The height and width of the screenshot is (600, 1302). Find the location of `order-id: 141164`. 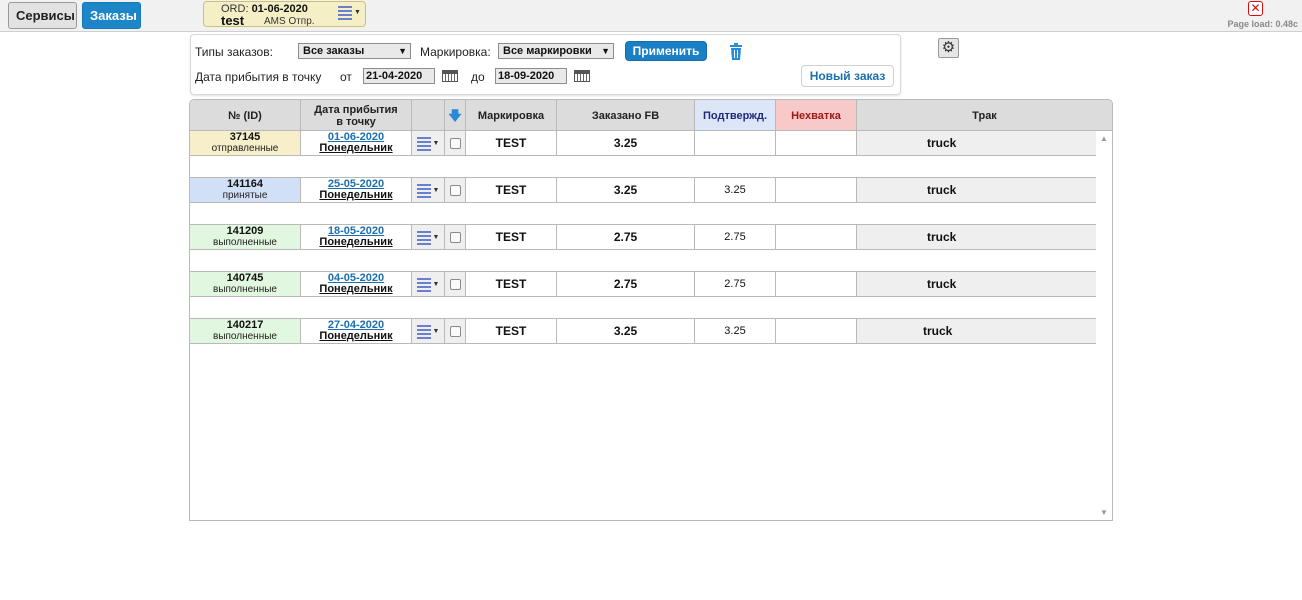

order-id: 141164 is located at coordinates (245, 184).